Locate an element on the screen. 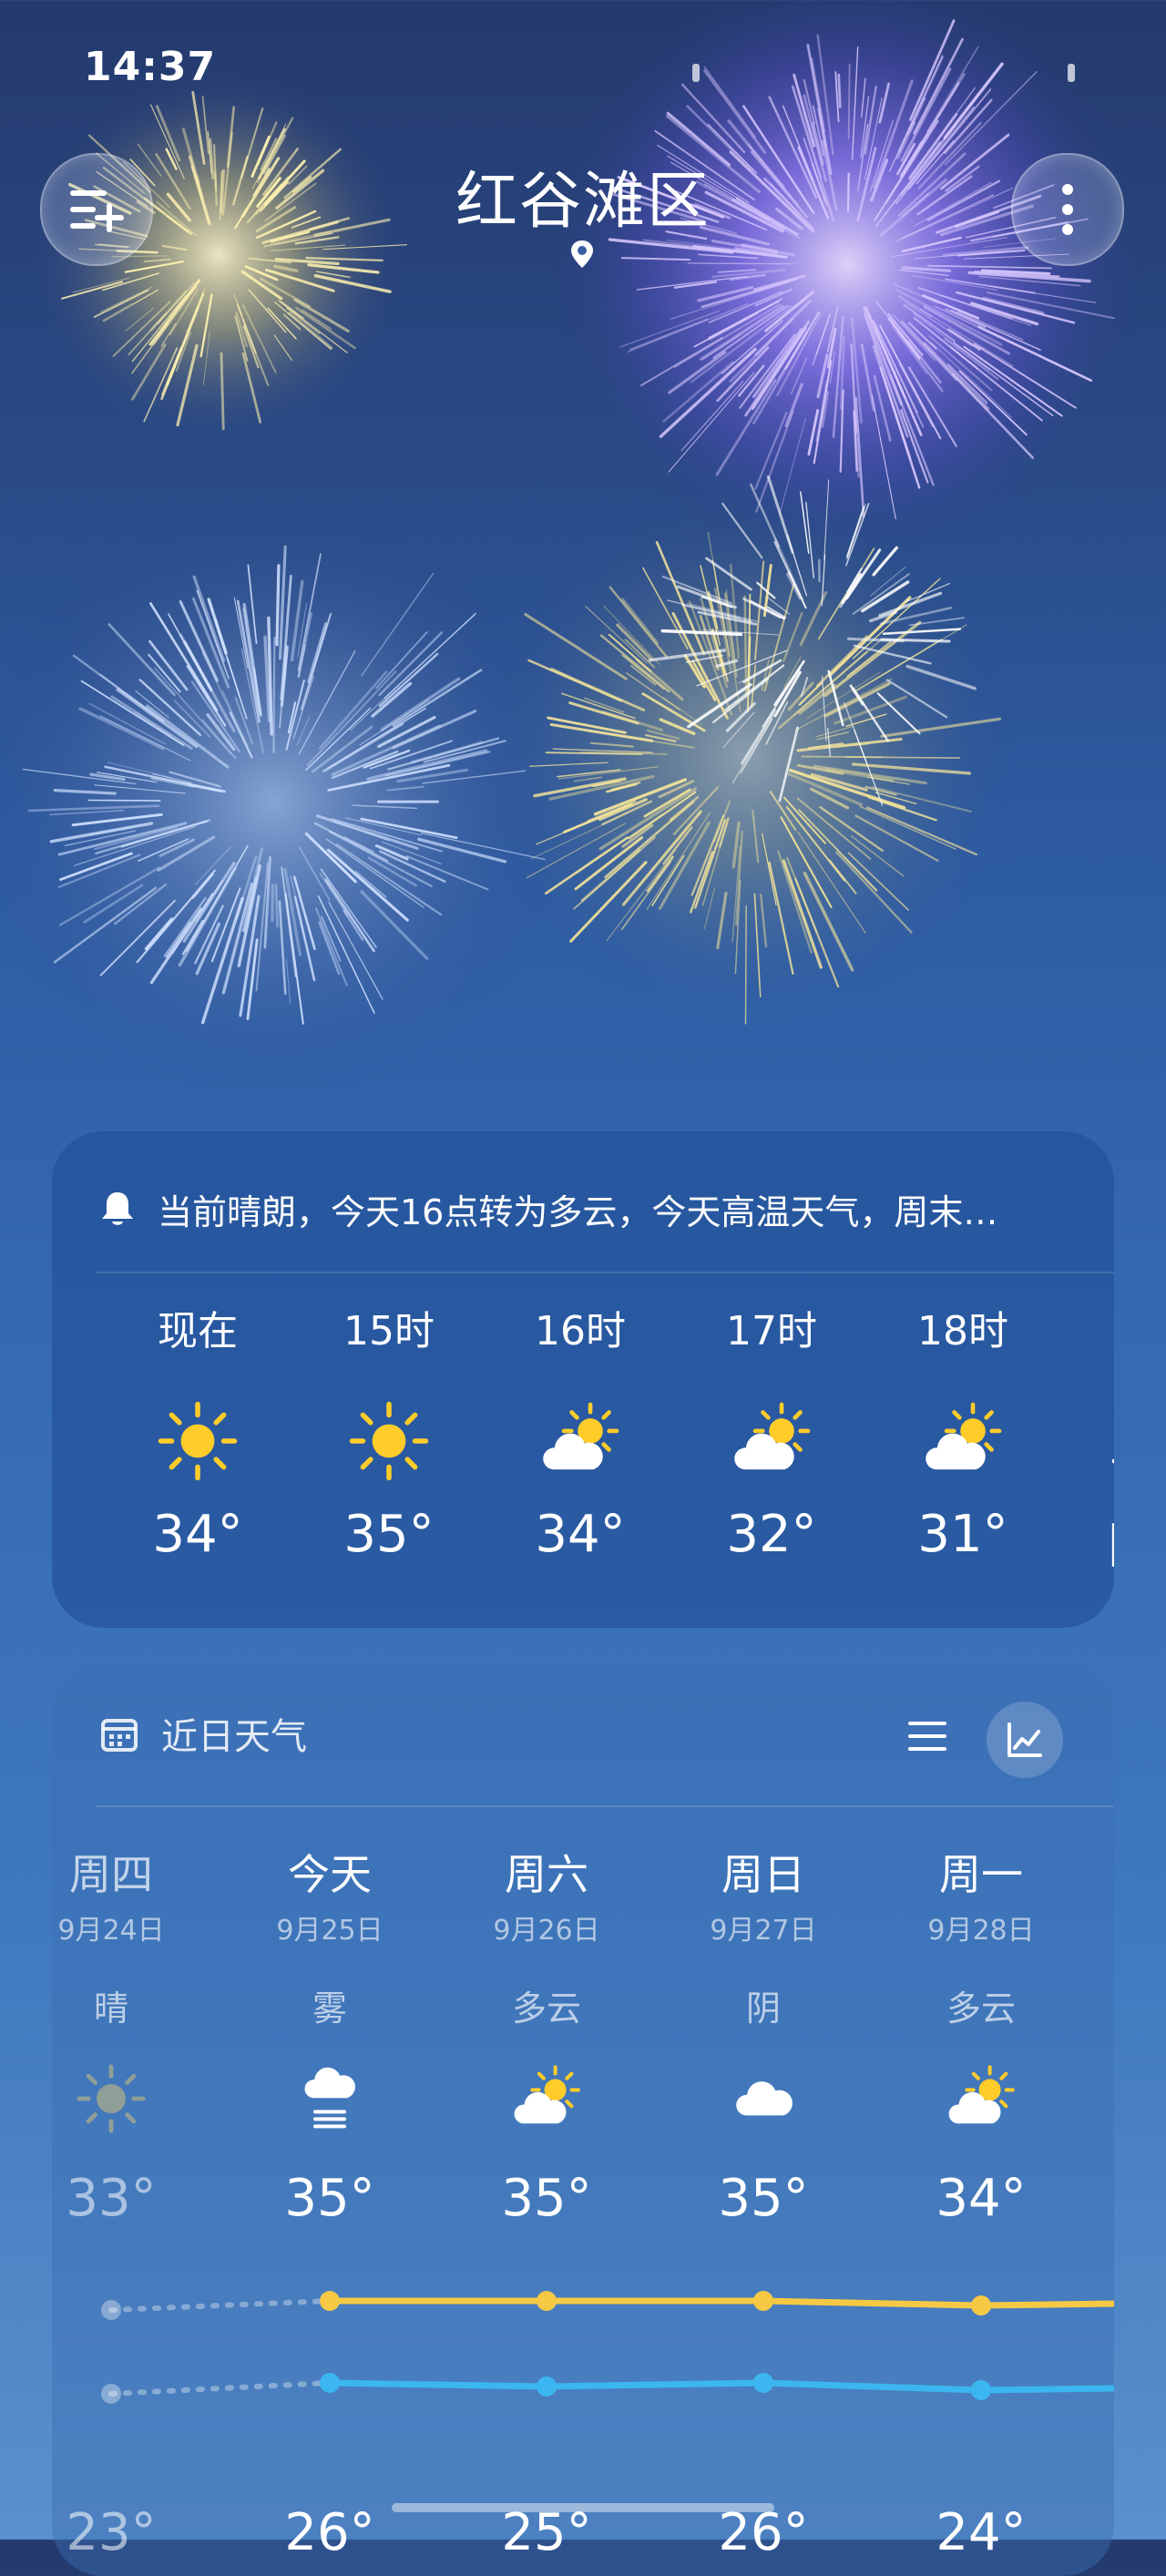 The image size is (1166, 2576). day-date: 9月26日 is located at coordinates (546, 1927).